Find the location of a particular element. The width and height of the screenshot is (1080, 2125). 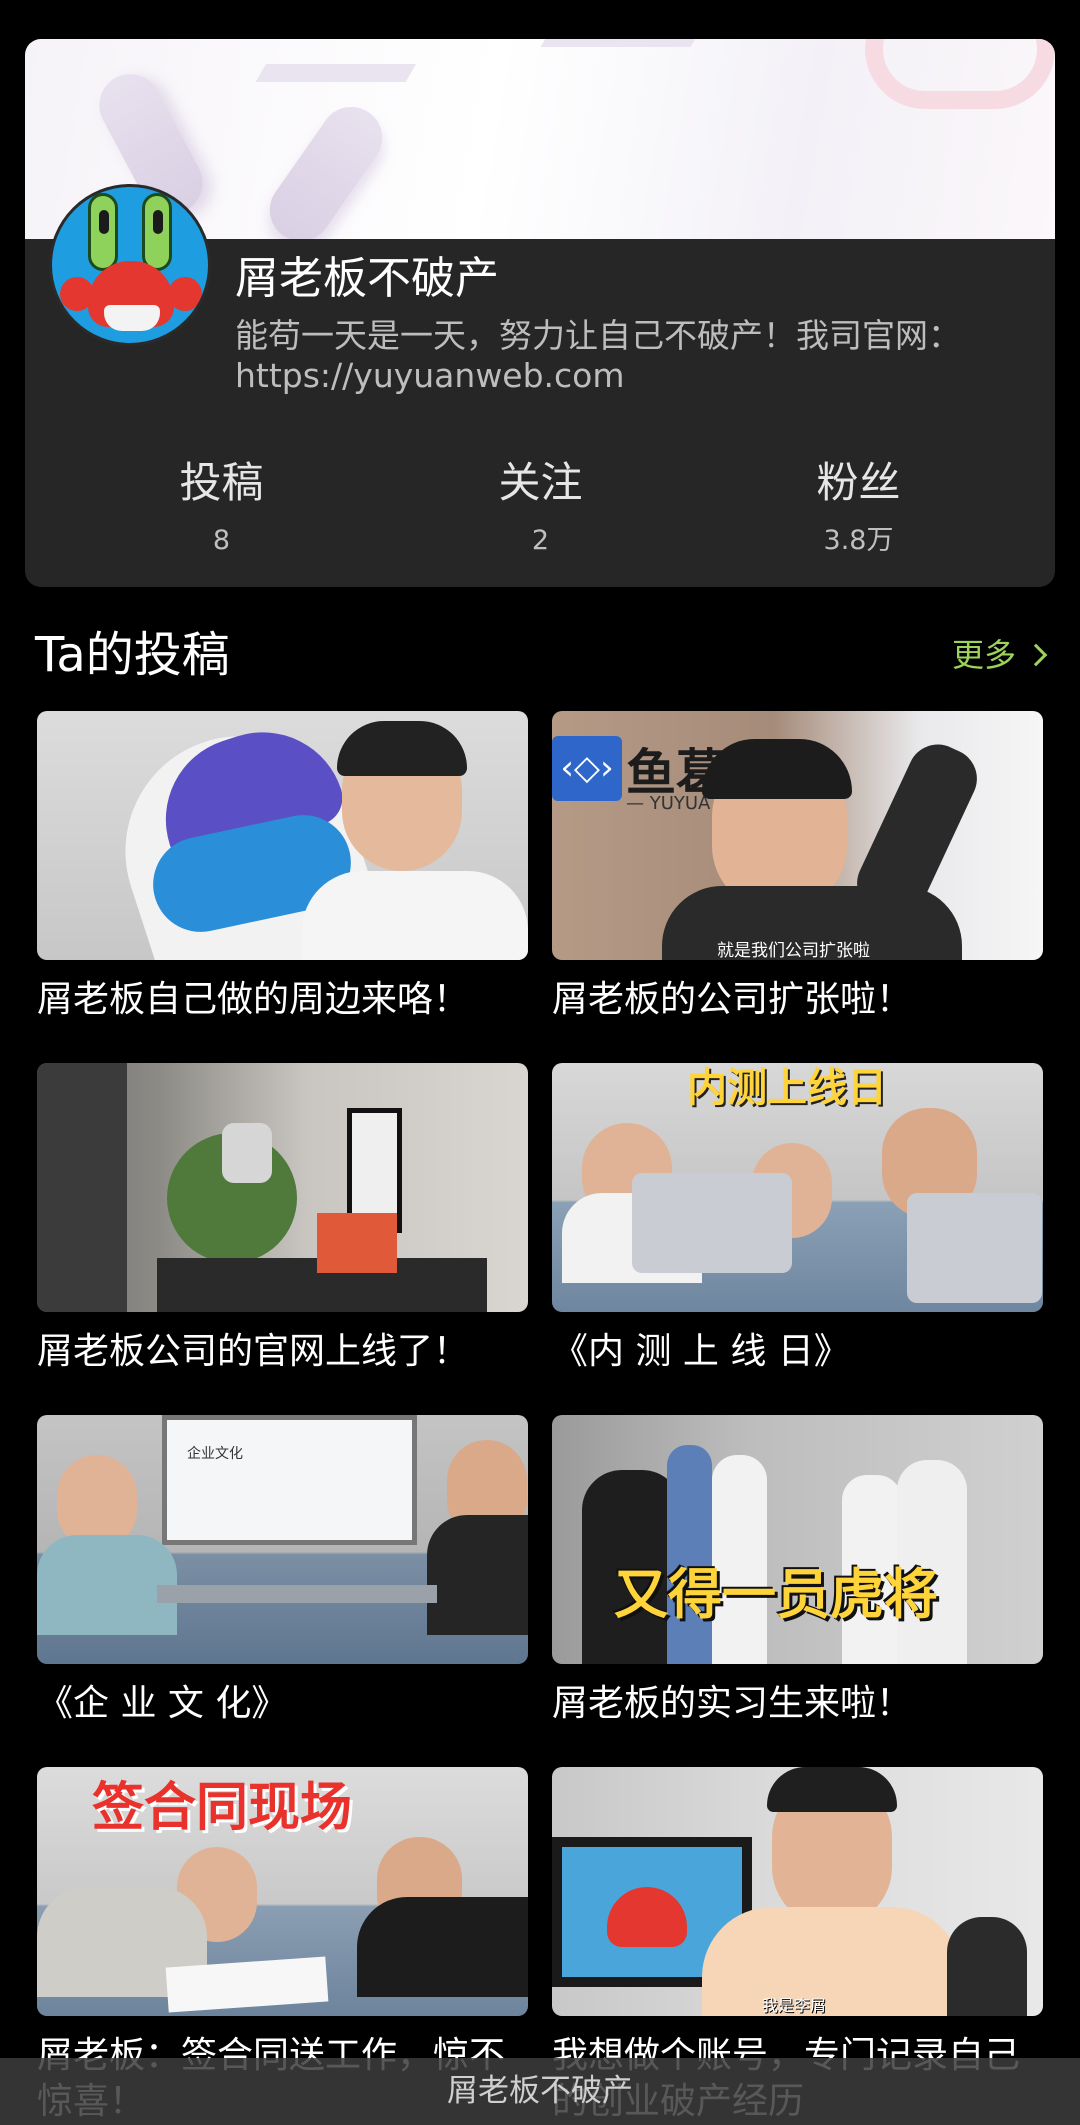

bottom-bar-title: 屑老板不破产 is located at coordinates (540, 2091).